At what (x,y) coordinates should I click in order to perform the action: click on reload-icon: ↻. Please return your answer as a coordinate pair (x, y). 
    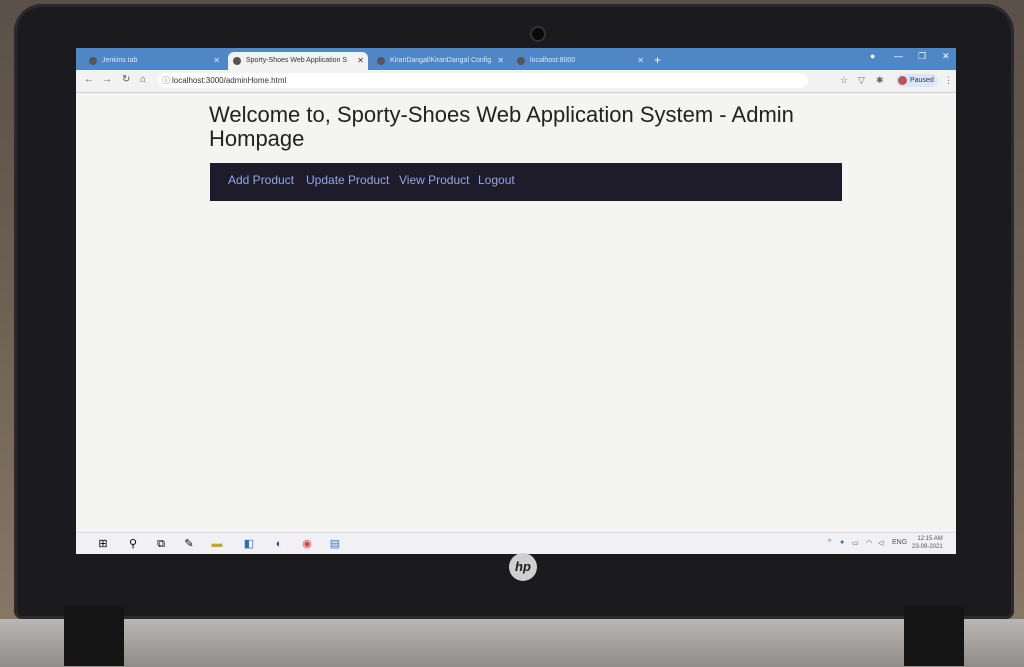
    Looking at the image, I should click on (126, 79).